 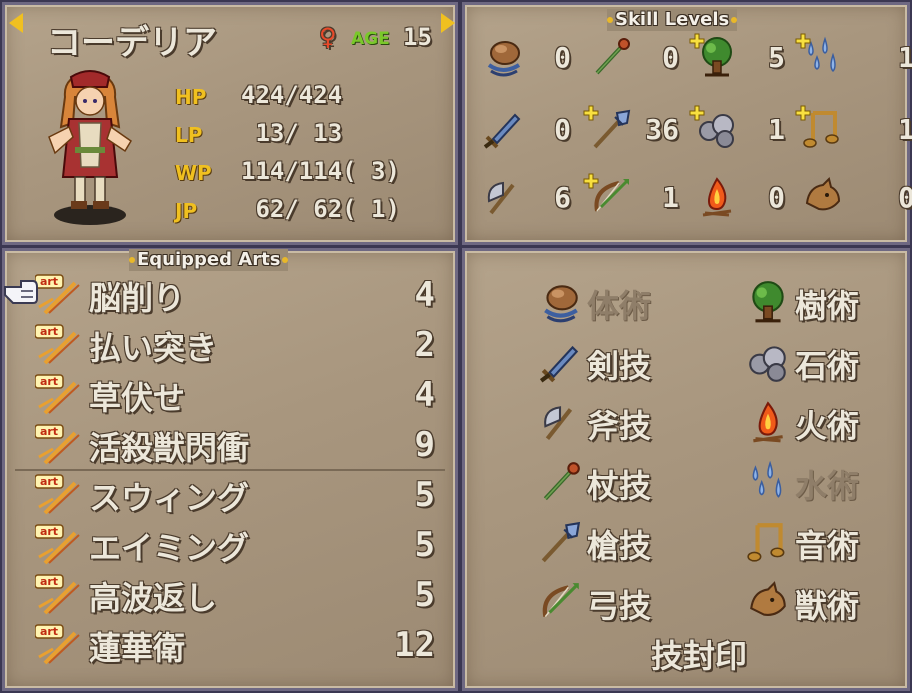 What do you see at coordinates (619, 486) in the screenshot?
I see `skill-menu-label: 杖技` at bounding box center [619, 486].